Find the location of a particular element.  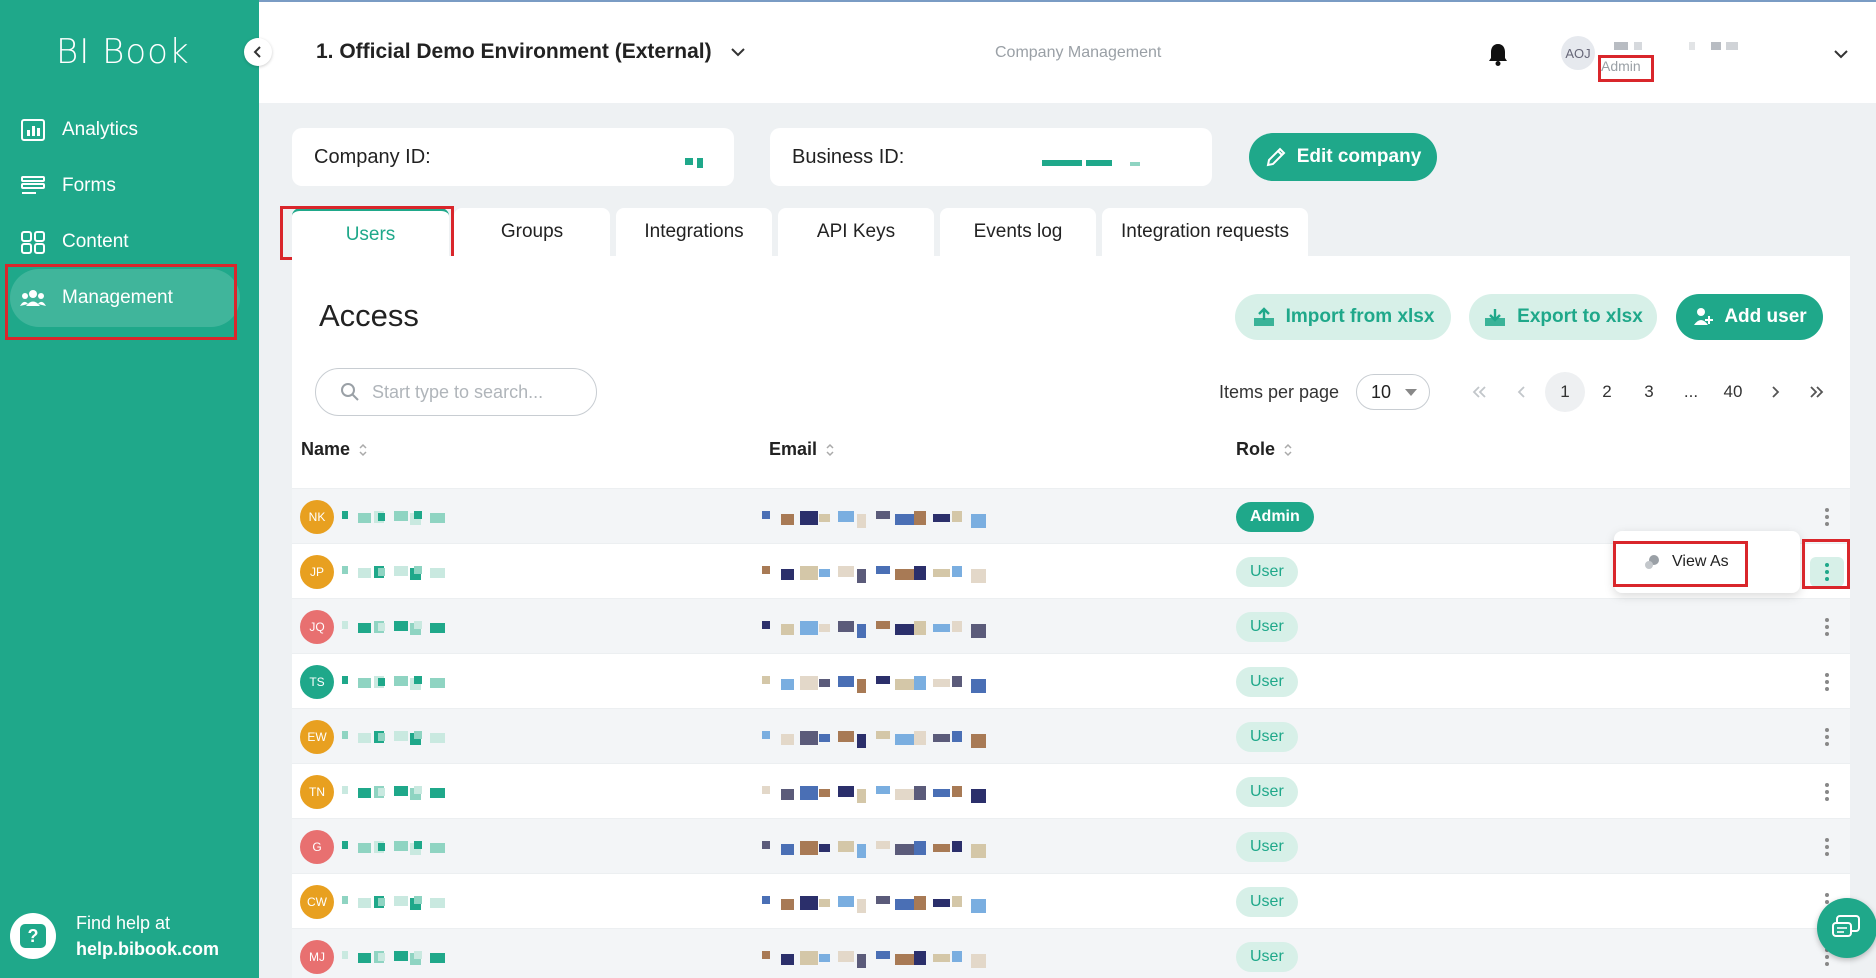

table-row: CW User is located at coordinates (1071, 900).